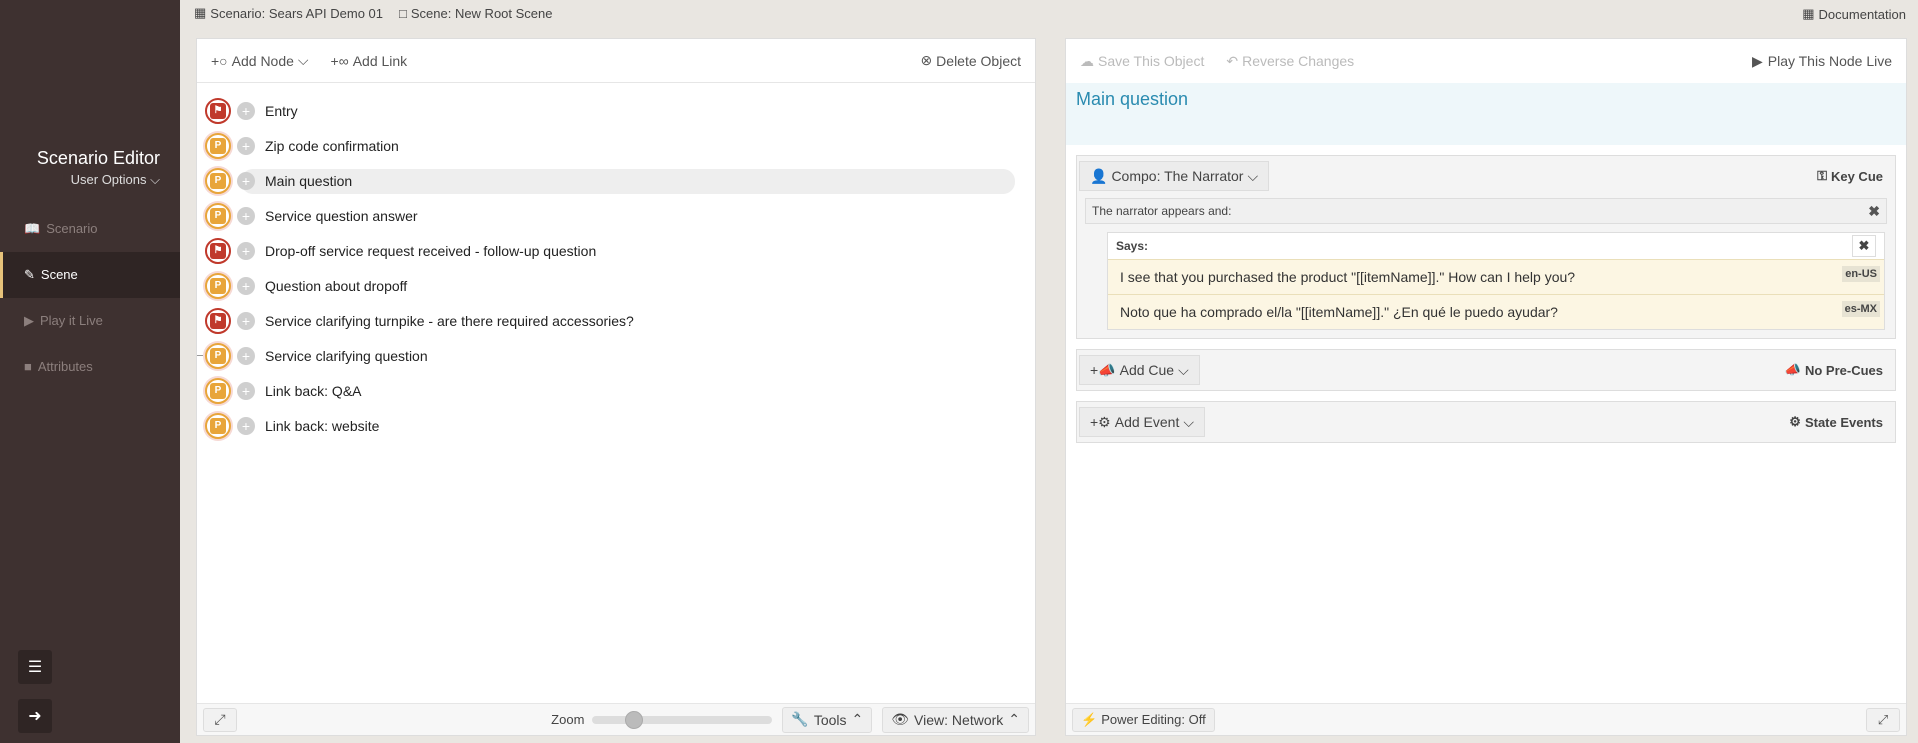 This screenshot has width=1918, height=743. What do you see at coordinates (616, 145) in the screenshot?
I see `node-item: P + Zip code confirmation` at bounding box center [616, 145].